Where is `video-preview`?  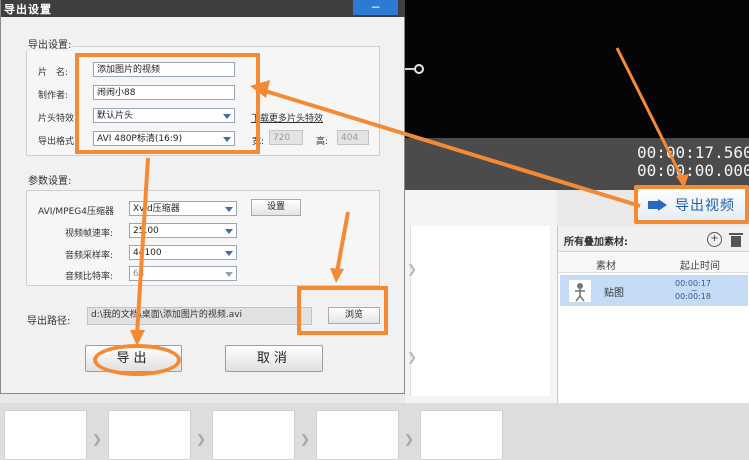
video-preview is located at coordinates (577, 69).